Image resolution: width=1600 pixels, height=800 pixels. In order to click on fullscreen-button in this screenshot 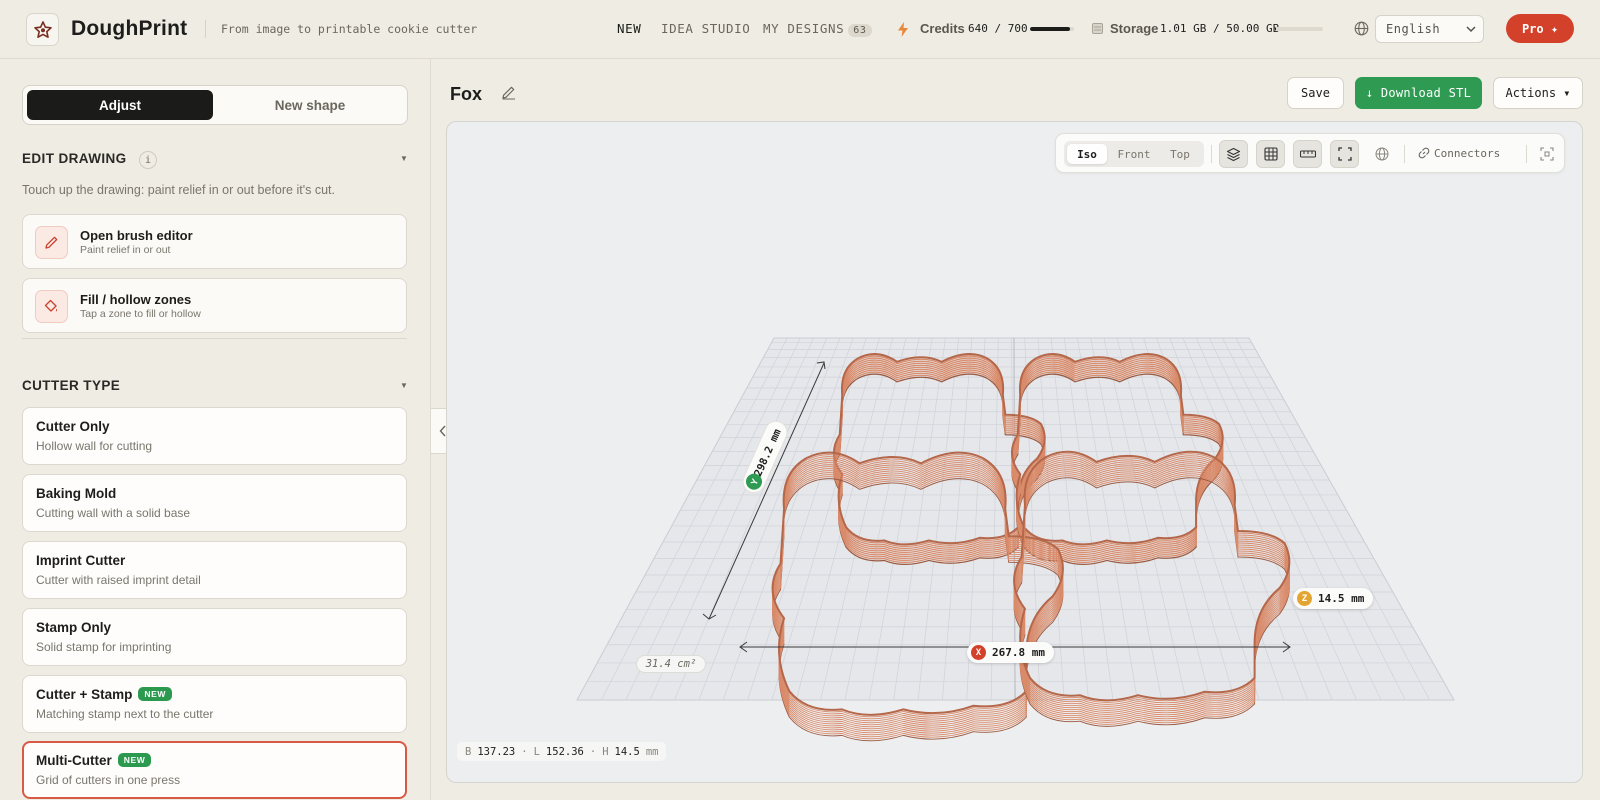, I will do `click(1546, 154)`.